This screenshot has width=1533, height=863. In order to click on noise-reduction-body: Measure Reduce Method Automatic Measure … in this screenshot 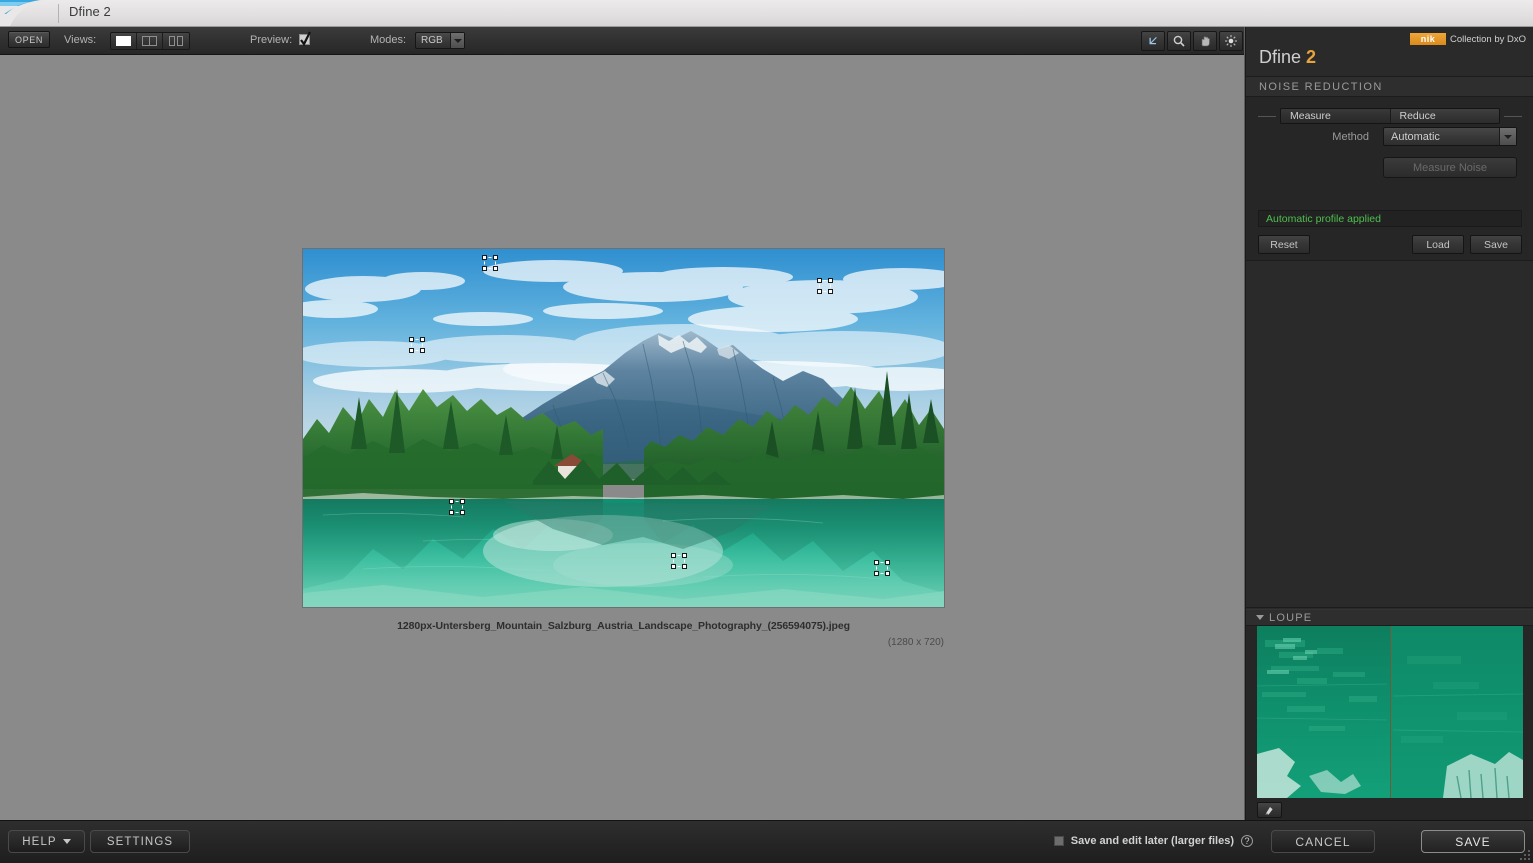, I will do `click(1389, 179)`.